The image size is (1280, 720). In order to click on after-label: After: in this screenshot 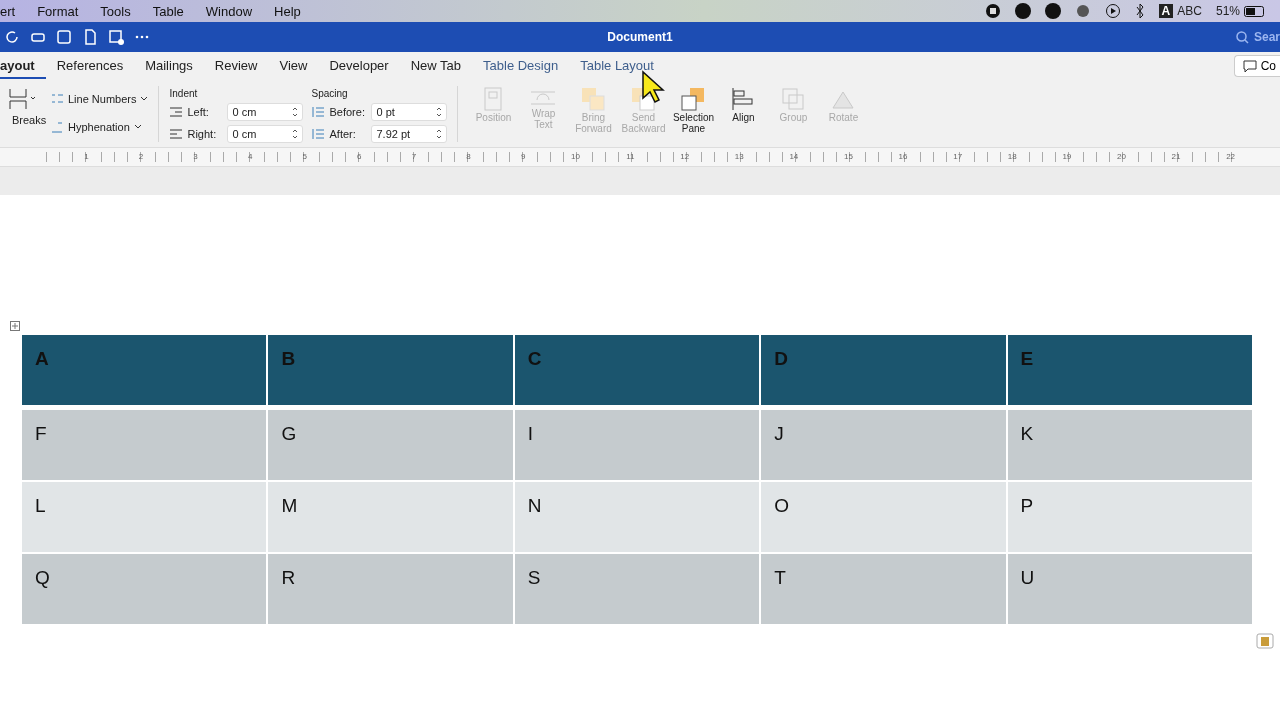, I will do `click(343, 134)`.